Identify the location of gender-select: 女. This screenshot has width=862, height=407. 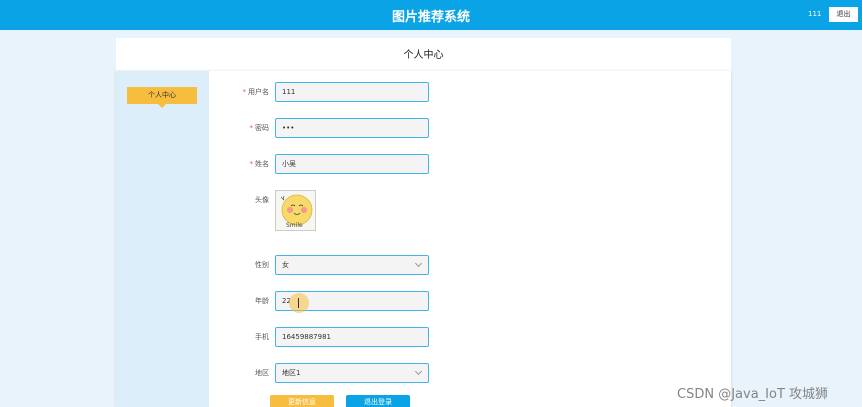
(352, 265).